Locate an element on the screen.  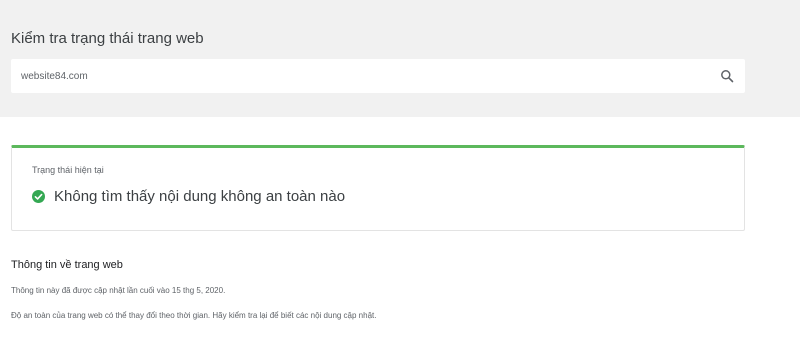
search-input is located at coordinates (366, 76).